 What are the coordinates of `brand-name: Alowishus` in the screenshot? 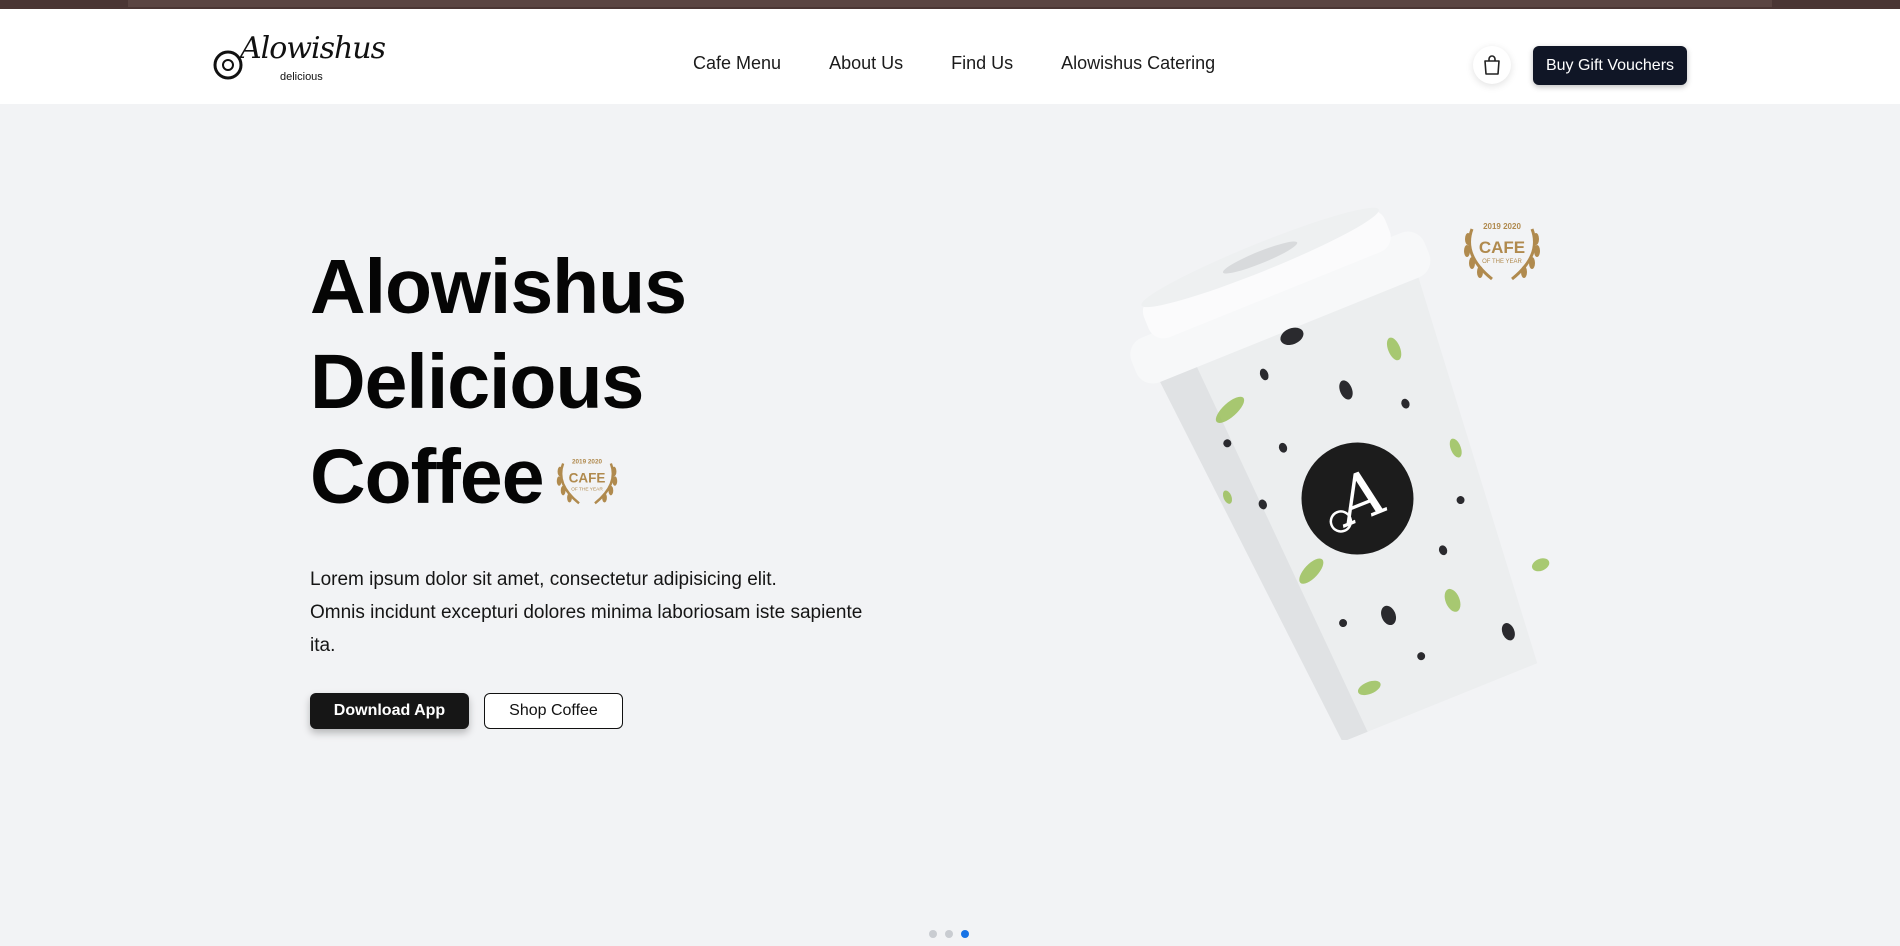 It's located at (313, 48).